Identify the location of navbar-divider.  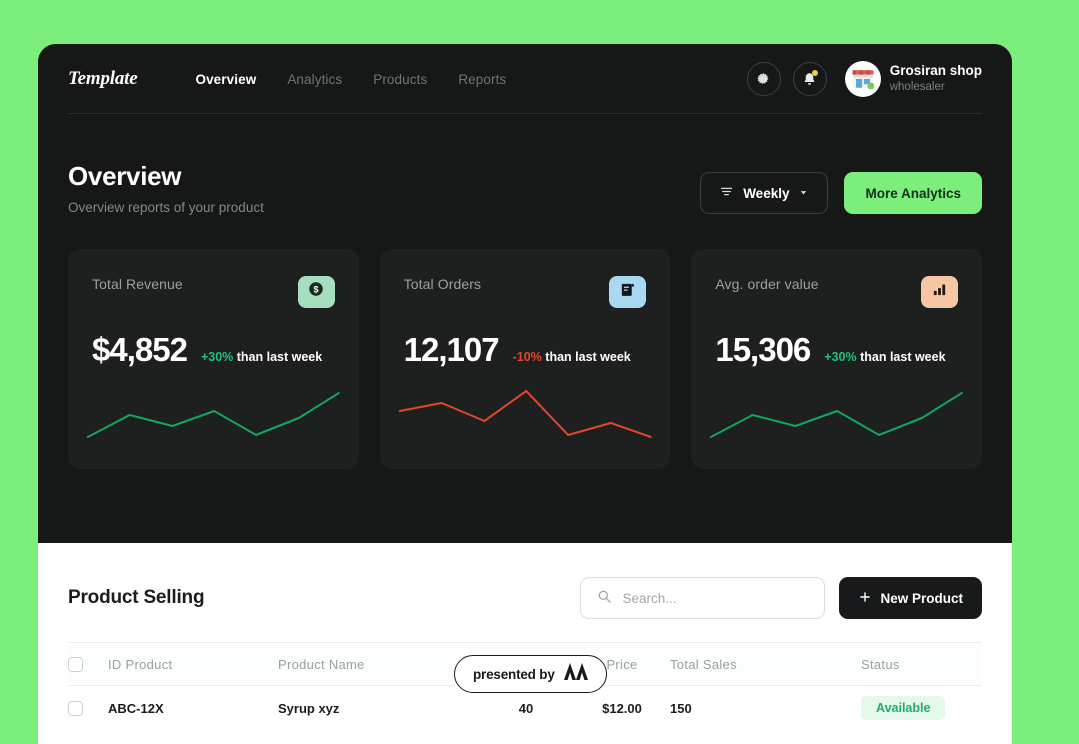
(525, 113).